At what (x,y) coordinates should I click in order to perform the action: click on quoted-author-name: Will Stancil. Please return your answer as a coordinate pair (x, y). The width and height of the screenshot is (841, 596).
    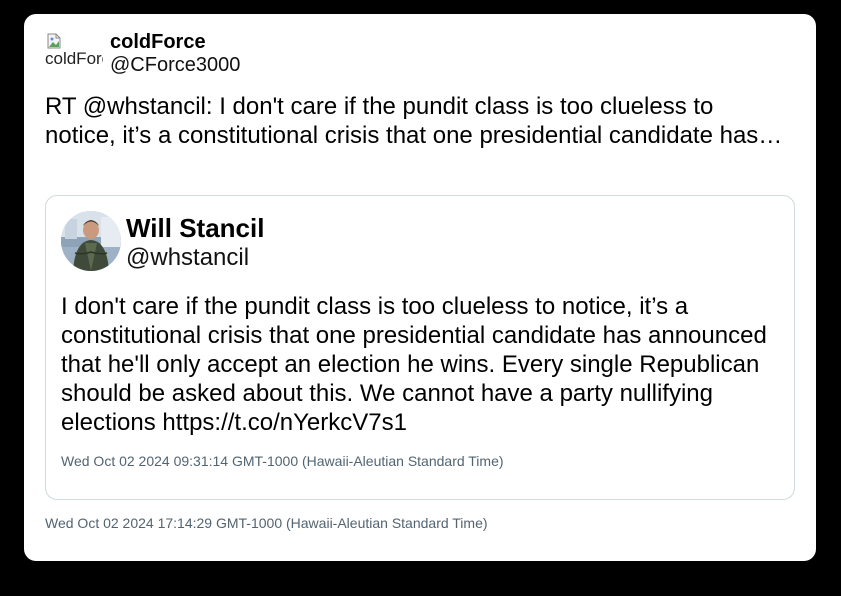
    Looking at the image, I should click on (195, 228).